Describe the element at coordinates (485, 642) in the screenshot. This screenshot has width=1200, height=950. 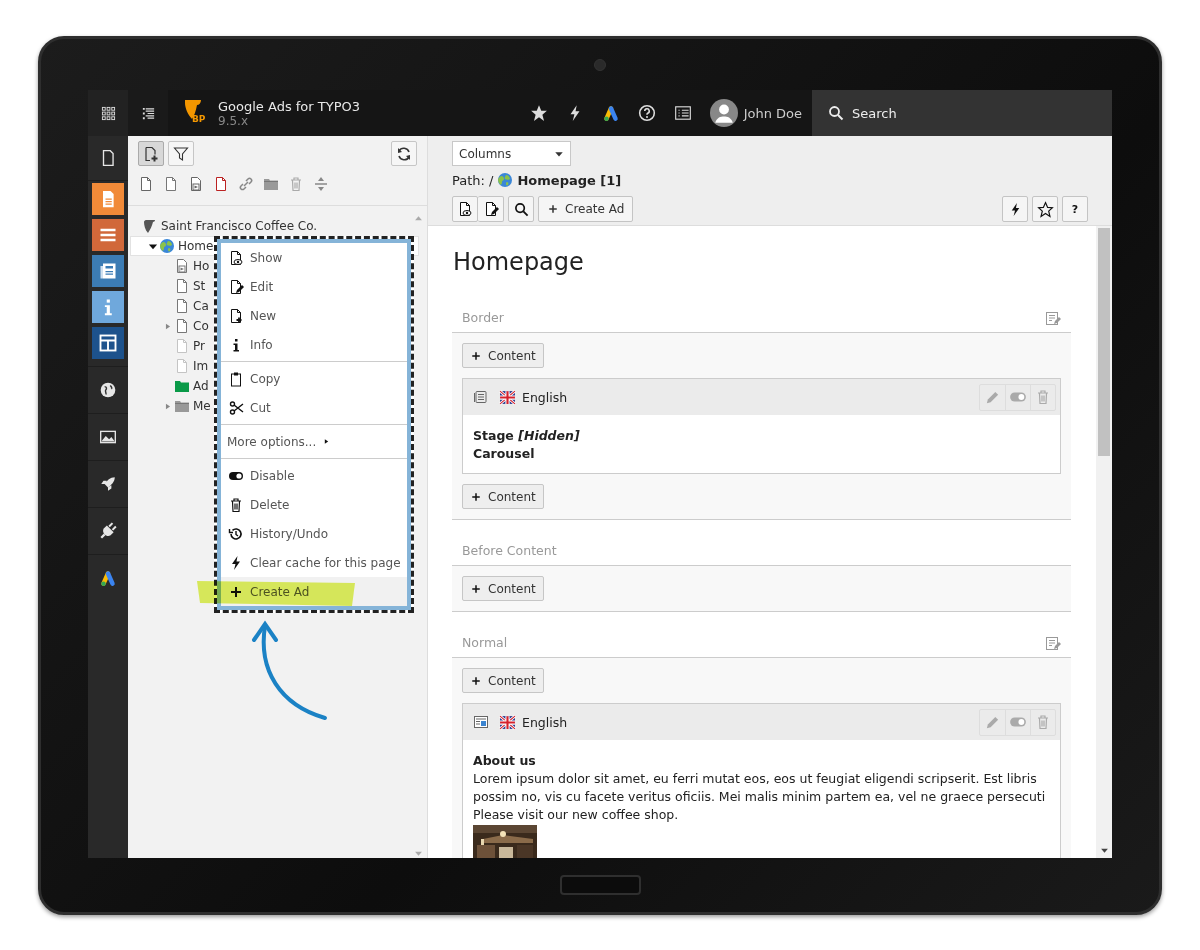
I see `column-title: Normal` at that location.